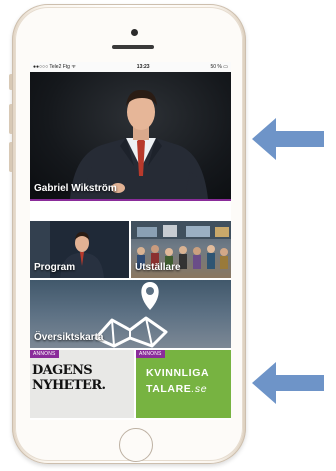 Image resolution: width=336 pixels, height=471 pixels. What do you see at coordinates (130, 67) in the screenshot?
I see `status-bar: ●●○○○ Tele2 Ftg ᯤ 13:23 50 % ▭` at bounding box center [130, 67].